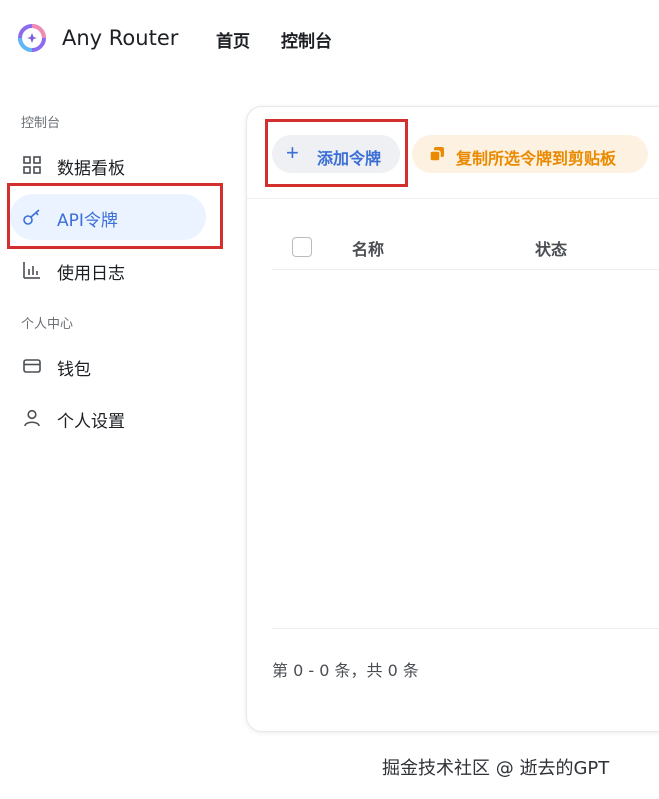  Describe the element at coordinates (345, 670) in the screenshot. I see `pagination-summary: 第 0 - 0 条，共 0 条` at that location.